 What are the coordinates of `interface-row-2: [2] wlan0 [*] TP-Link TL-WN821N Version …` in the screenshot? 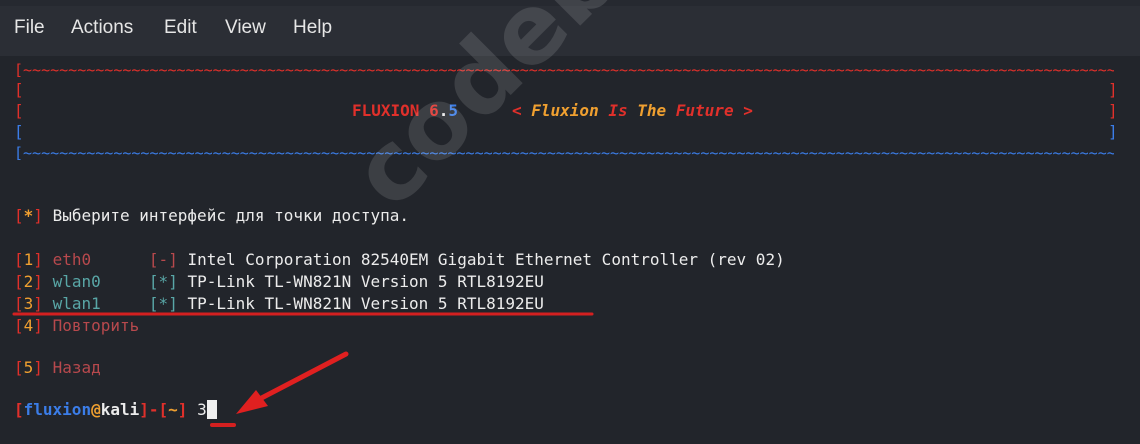 It's located at (279, 282).